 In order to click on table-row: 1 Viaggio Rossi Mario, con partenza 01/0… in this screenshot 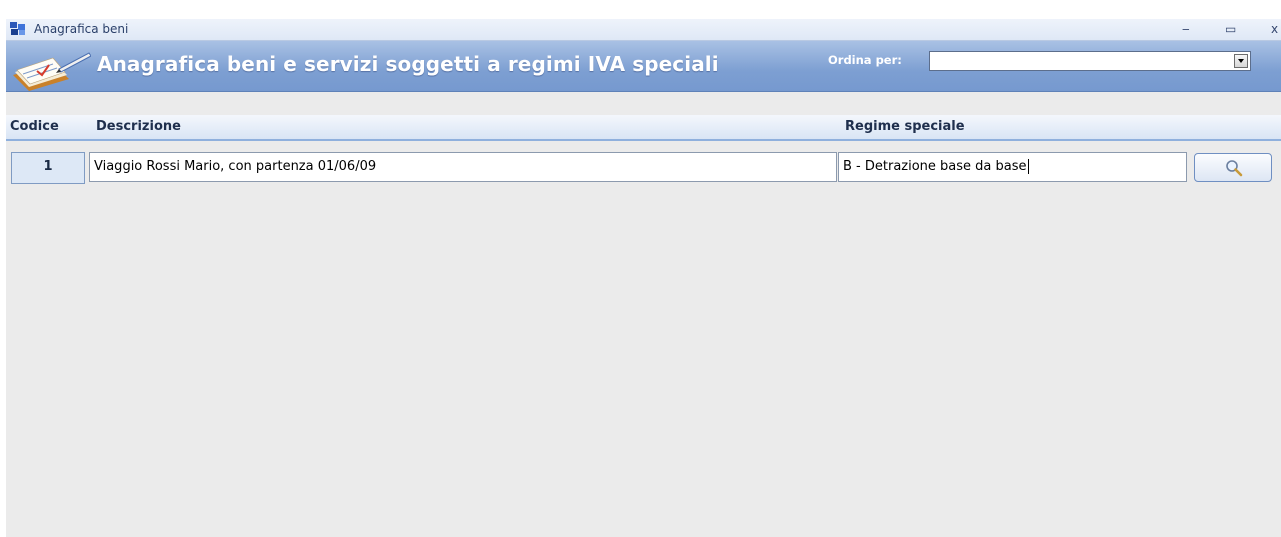, I will do `click(643, 168)`.